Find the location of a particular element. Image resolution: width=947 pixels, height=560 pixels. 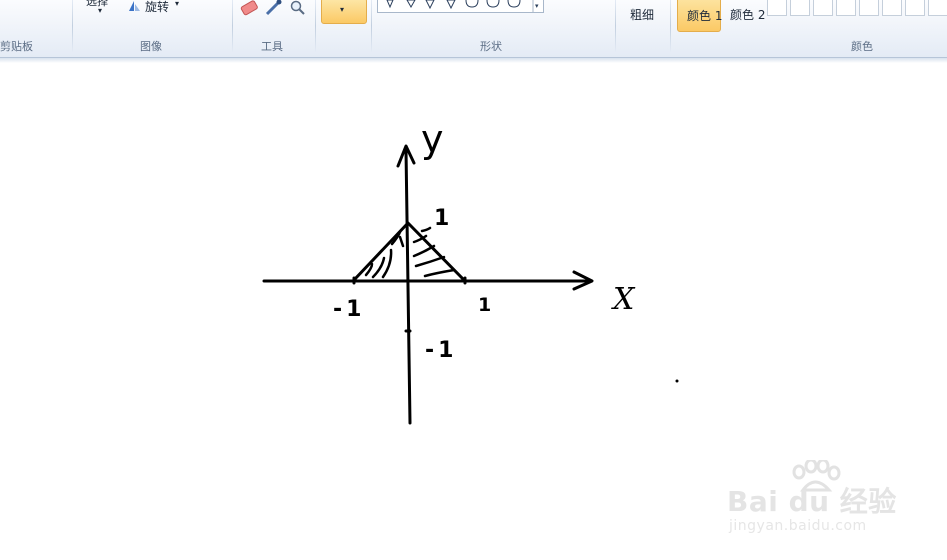

baidu-watermark: Bai du 经验 jingyan.baidu.com is located at coordinates (817, 500).